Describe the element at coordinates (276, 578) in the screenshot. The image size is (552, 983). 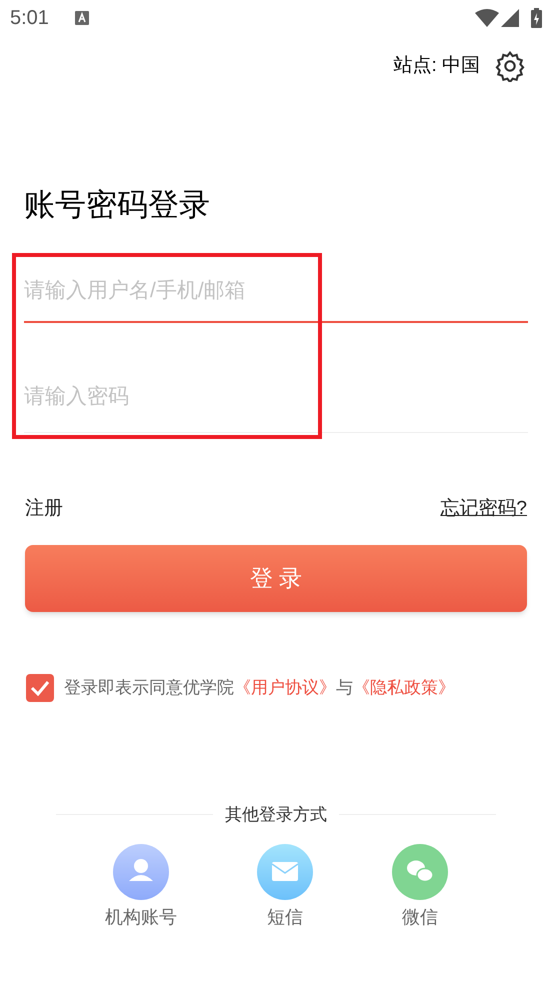
I see `login-button: 登 录` at that location.